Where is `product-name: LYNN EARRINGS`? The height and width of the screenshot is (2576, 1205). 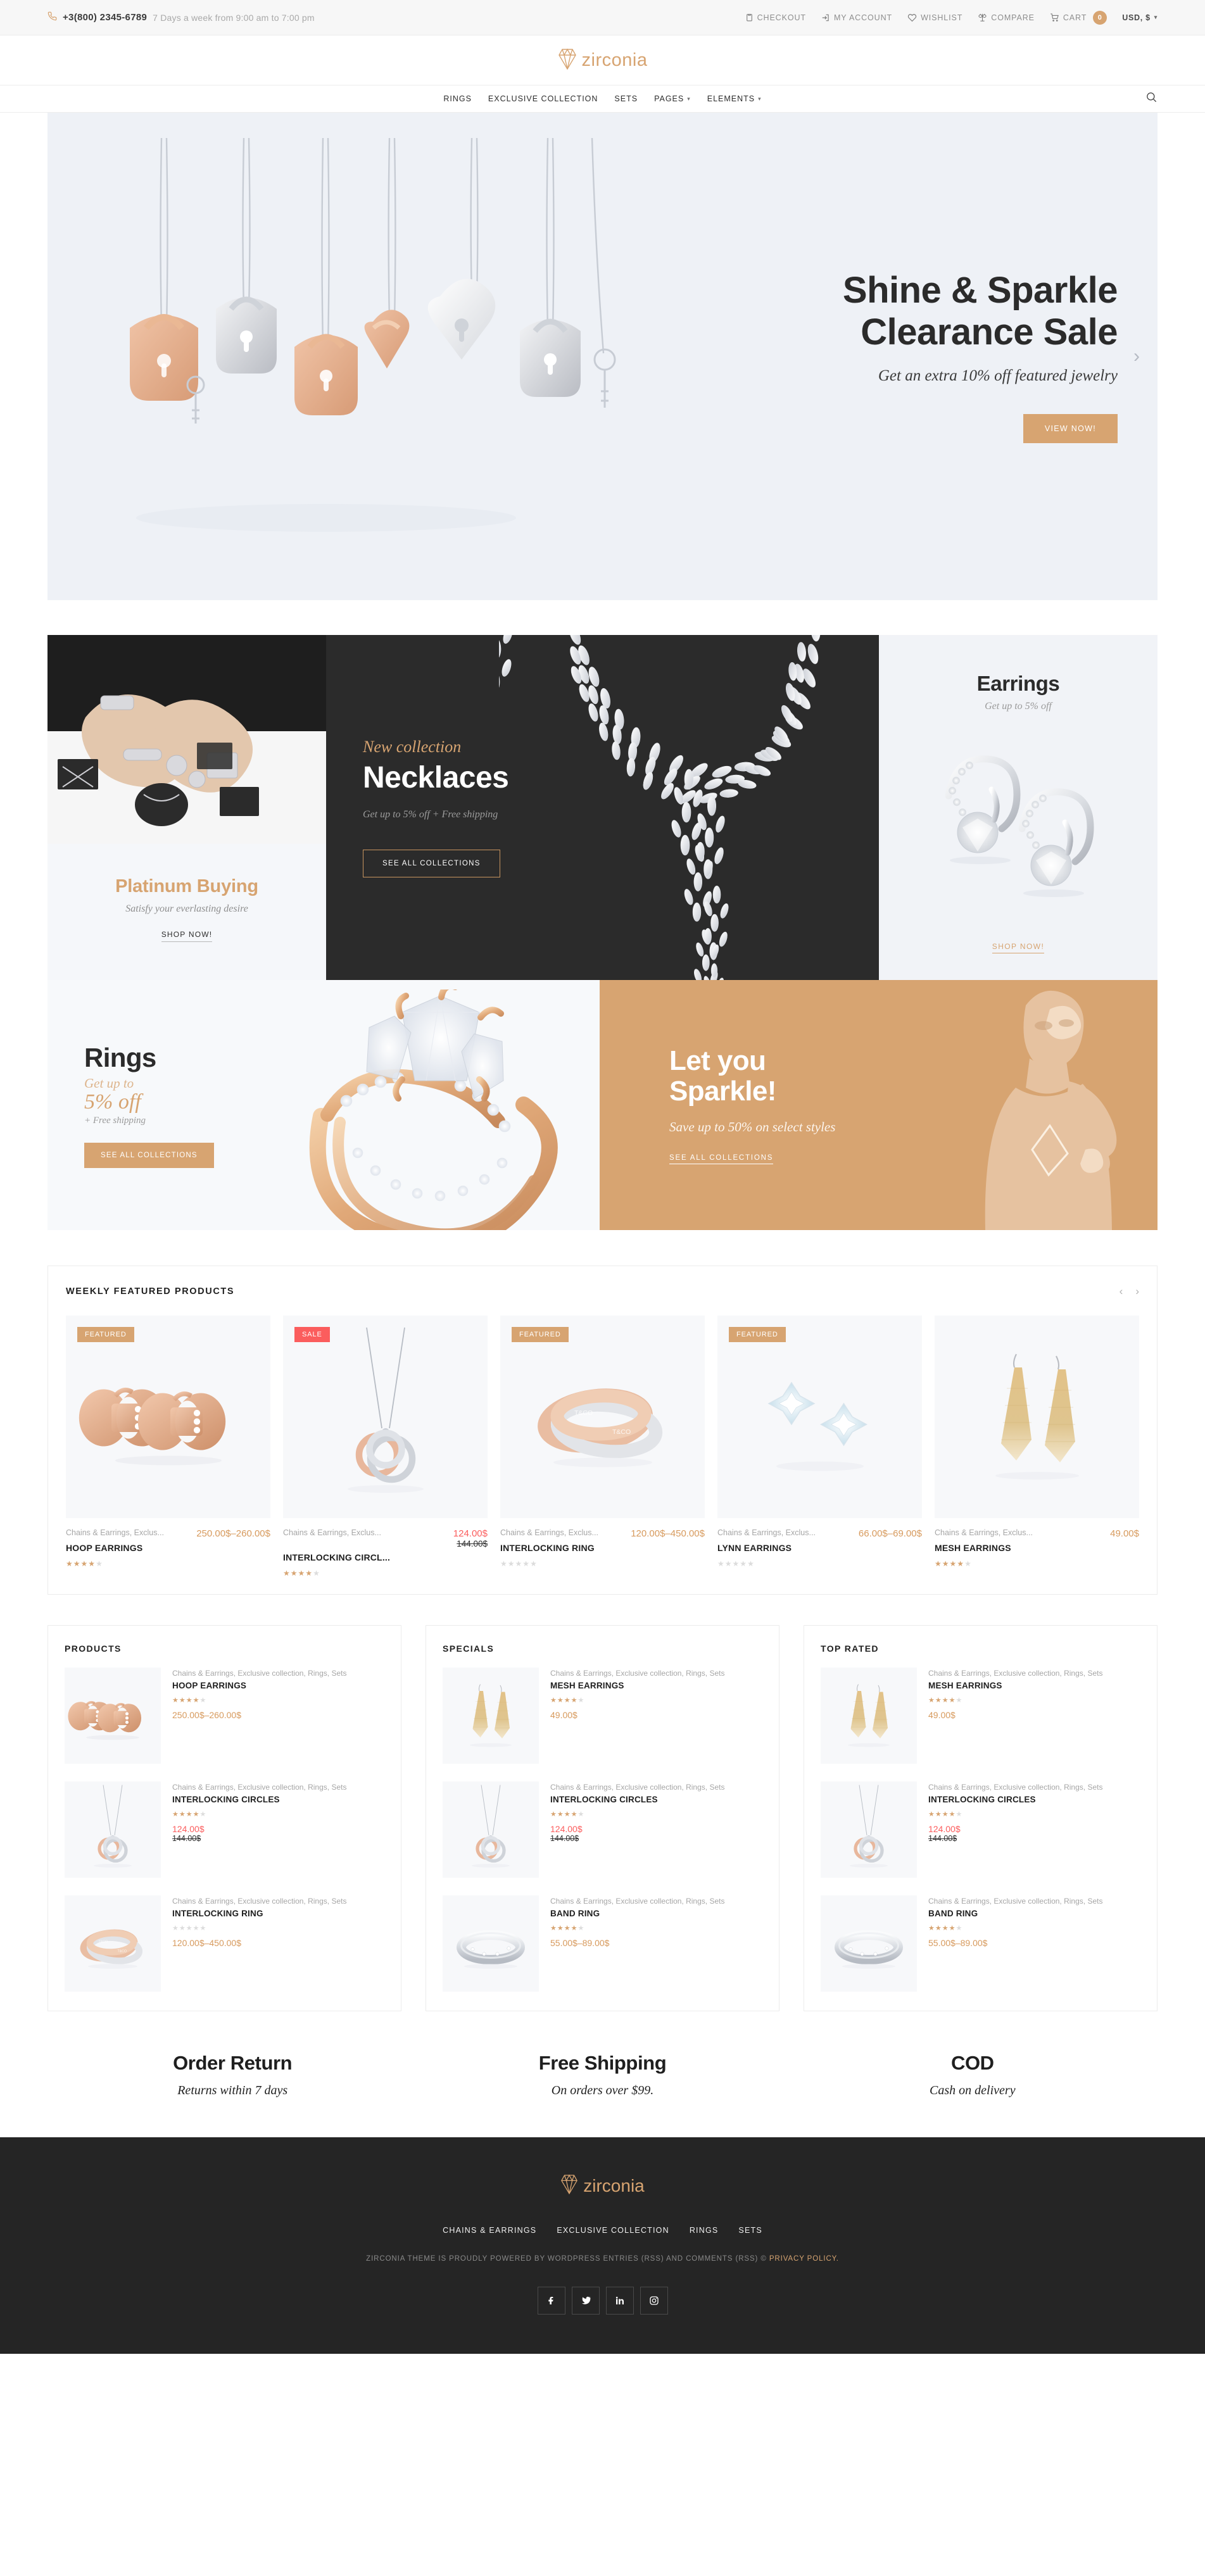
product-name: LYNN EARRINGS is located at coordinates (819, 1548).